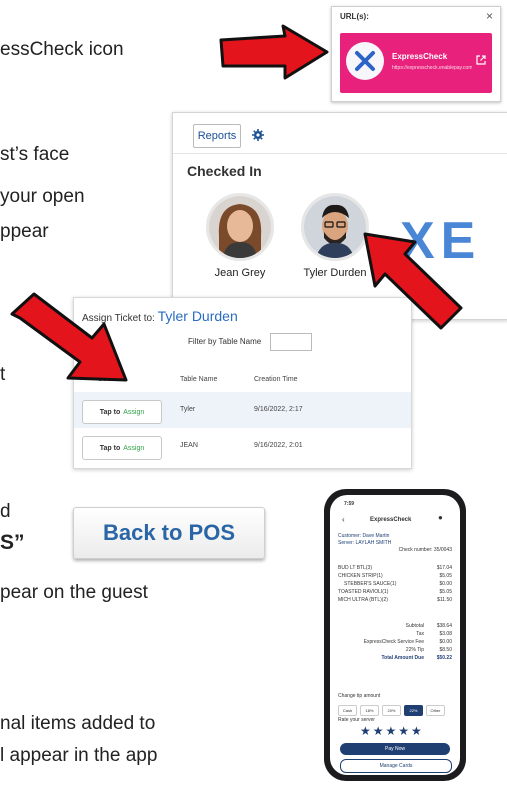 This screenshot has height=786, width=507. I want to click on rate-label: Rate your server, so click(356, 720).